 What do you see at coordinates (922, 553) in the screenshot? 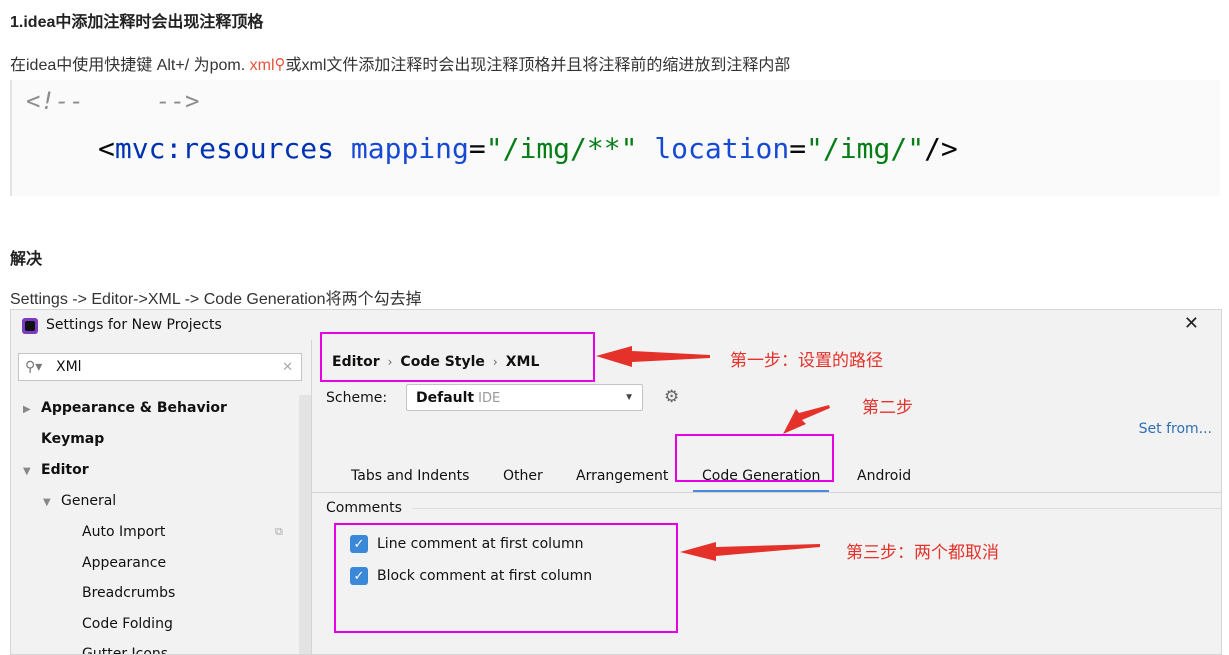
I see `annotation-step3: 第三步：两个都取消` at bounding box center [922, 553].